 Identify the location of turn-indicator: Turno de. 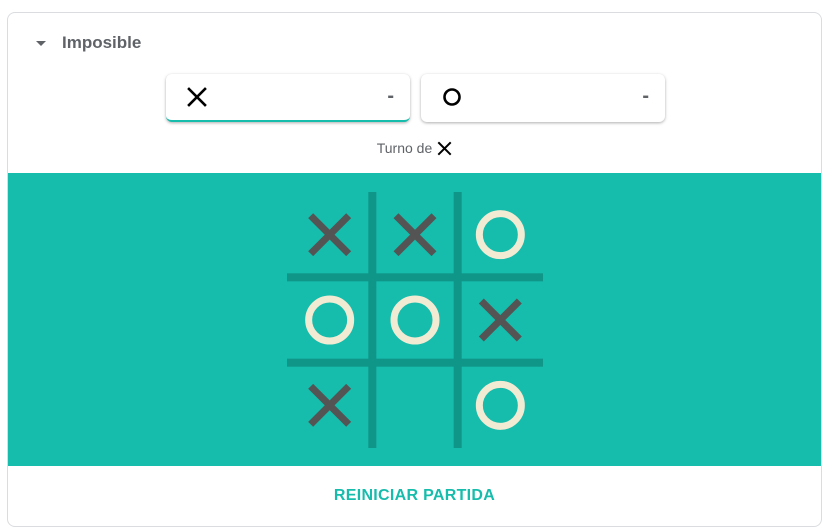
(414, 148).